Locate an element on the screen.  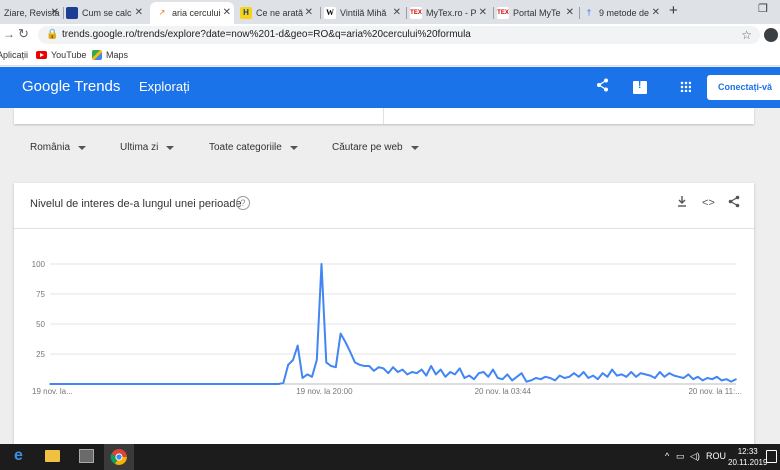
chrome-taskbar-button is located at coordinates (119, 457).